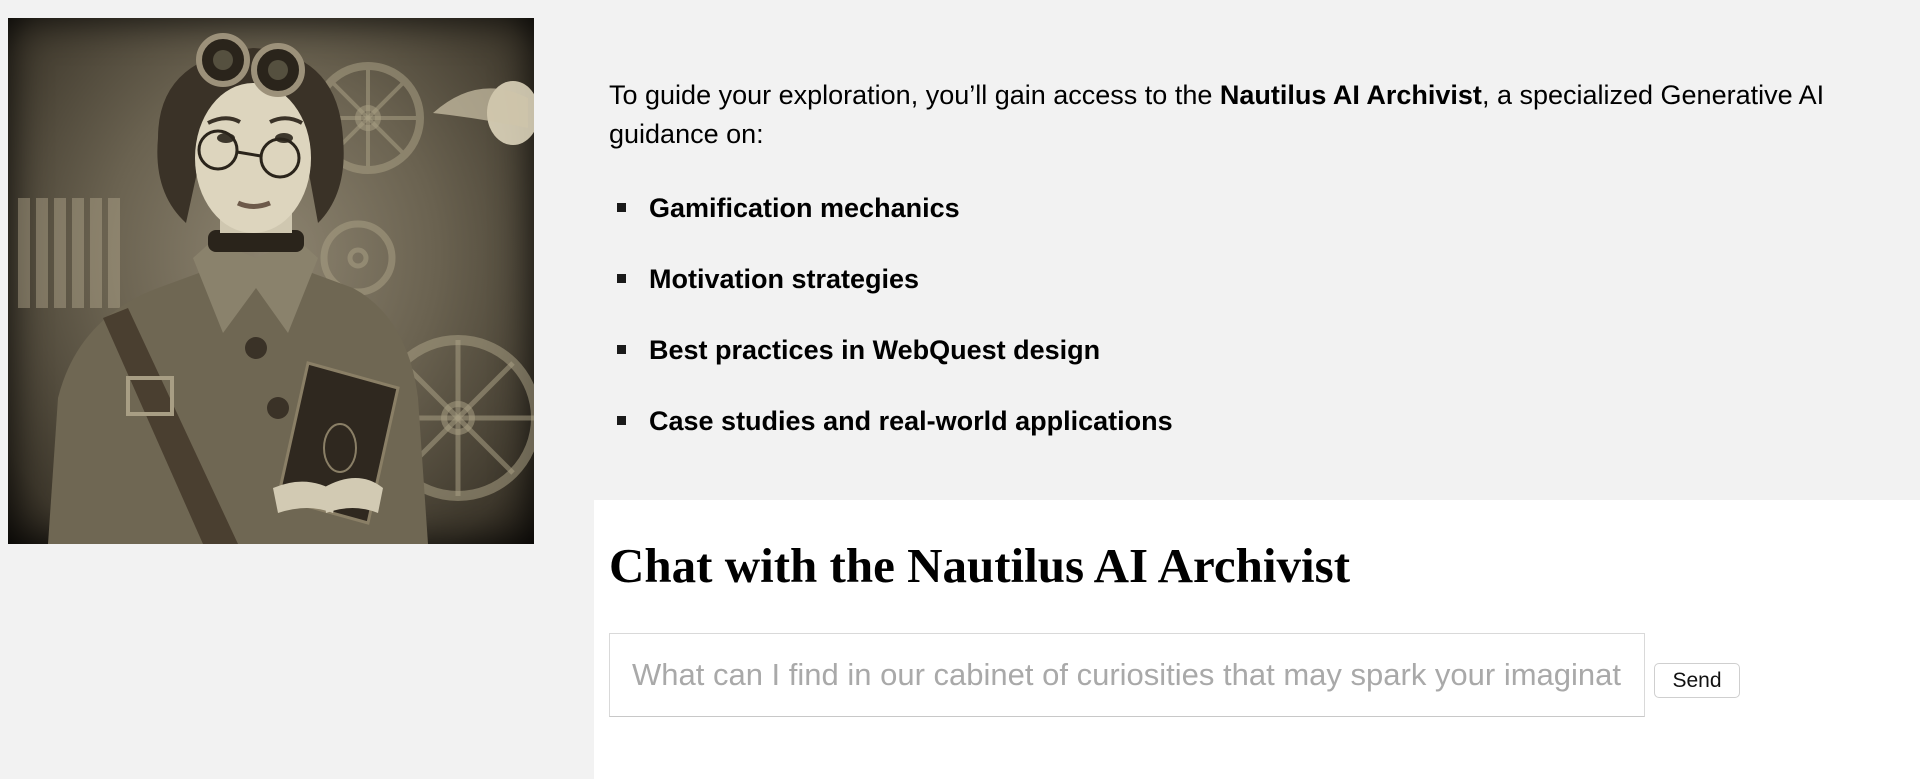 The image size is (1920, 779). What do you see at coordinates (686, 134) in the screenshot?
I see `intro-line-2: guidance on:` at bounding box center [686, 134].